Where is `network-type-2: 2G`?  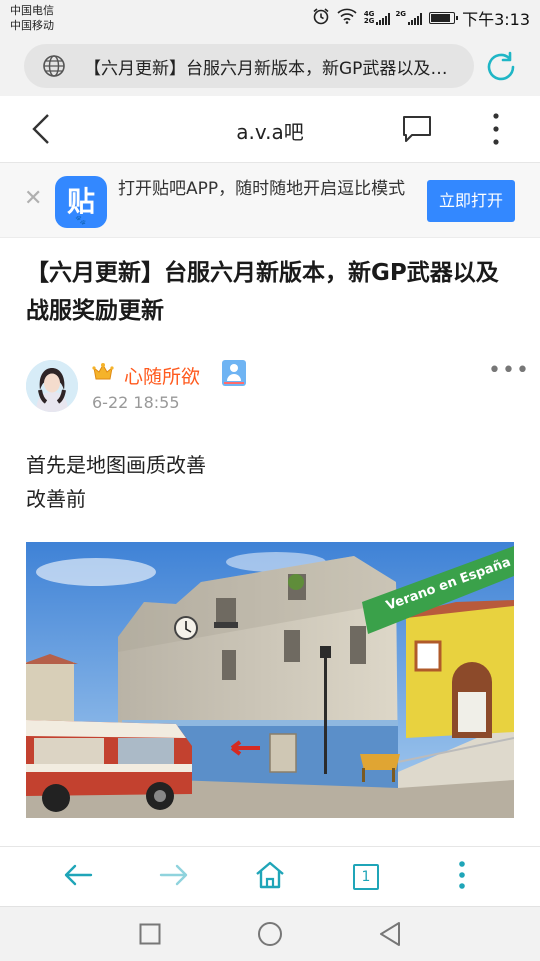 network-type-2: 2G is located at coordinates (369, 21).